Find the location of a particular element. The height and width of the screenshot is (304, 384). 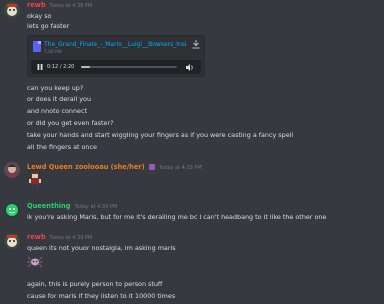

timestamp: Today at 4:38 PM is located at coordinates (71, 6).